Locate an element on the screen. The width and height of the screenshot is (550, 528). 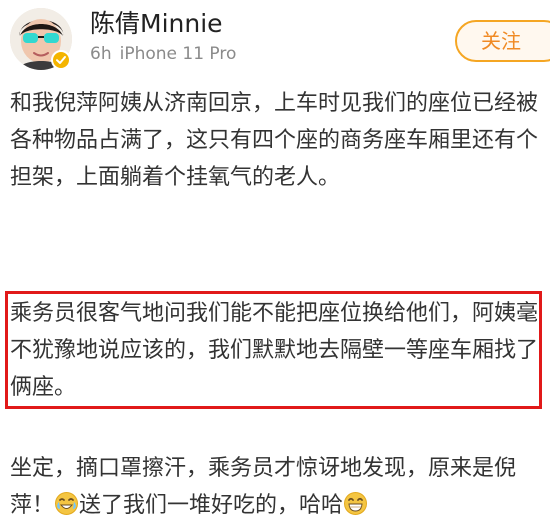
post-device: iPhone 11 Pro is located at coordinates (178, 54).